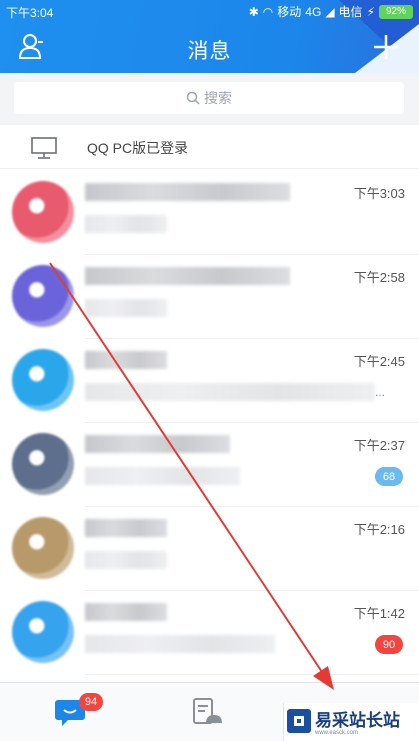 The height and width of the screenshot is (741, 419). What do you see at coordinates (337, 733) in the screenshot?
I see `watermark-sub: www.easck.com` at bounding box center [337, 733].